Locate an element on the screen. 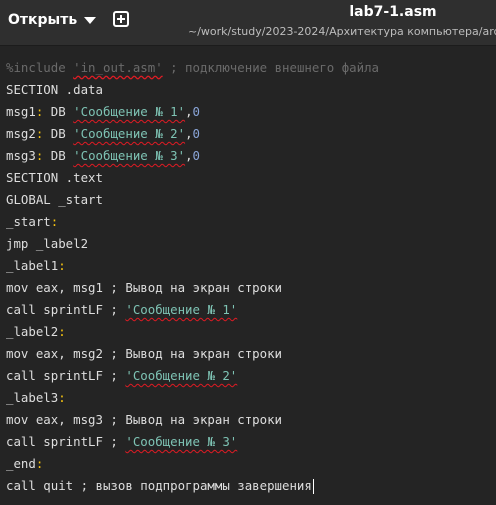 The image size is (496, 505). code-token: _end is located at coordinates (21, 463).